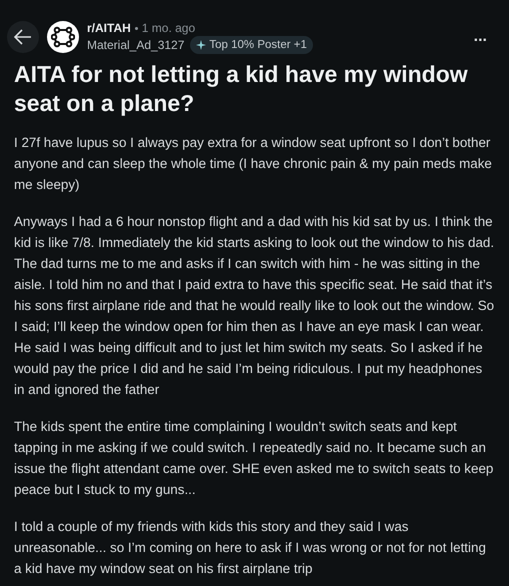 This screenshot has width=509, height=586. I want to click on user-badge: Top 10% Poster +1, so click(251, 45).